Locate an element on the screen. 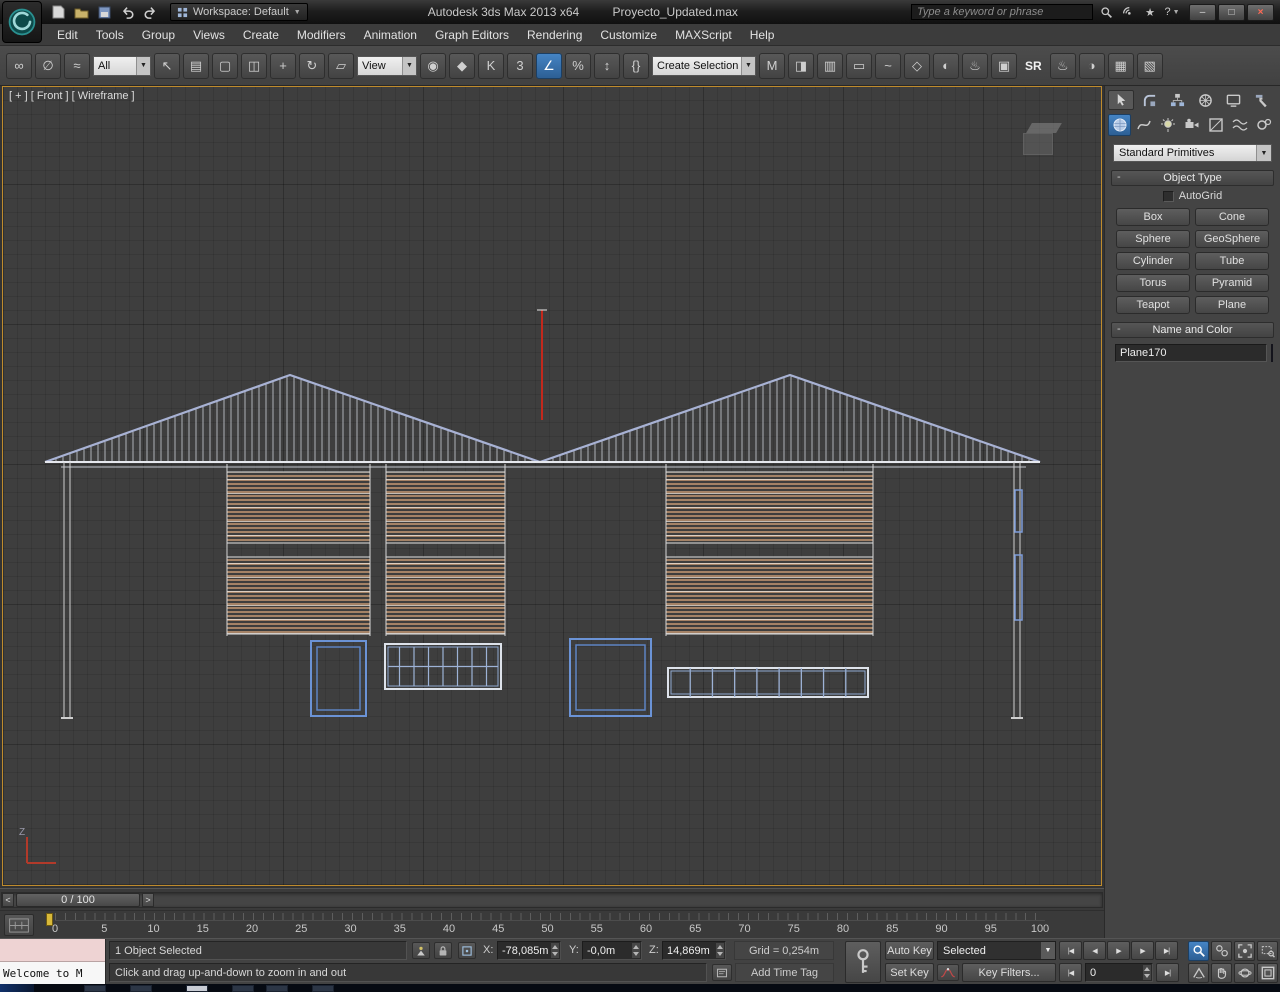 This screenshot has height=992, width=1280. undo-icon is located at coordinates (127, 12).